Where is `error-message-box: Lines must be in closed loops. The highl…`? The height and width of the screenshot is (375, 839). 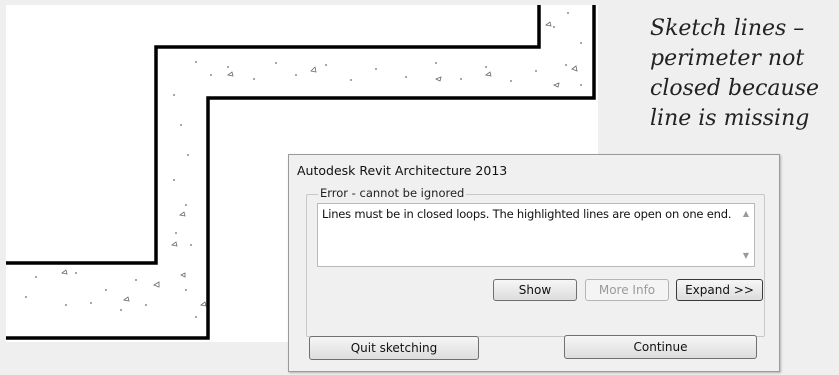
error-message-box: Lines must be in closed loops. The highl… is located at coordinates (536, 235).